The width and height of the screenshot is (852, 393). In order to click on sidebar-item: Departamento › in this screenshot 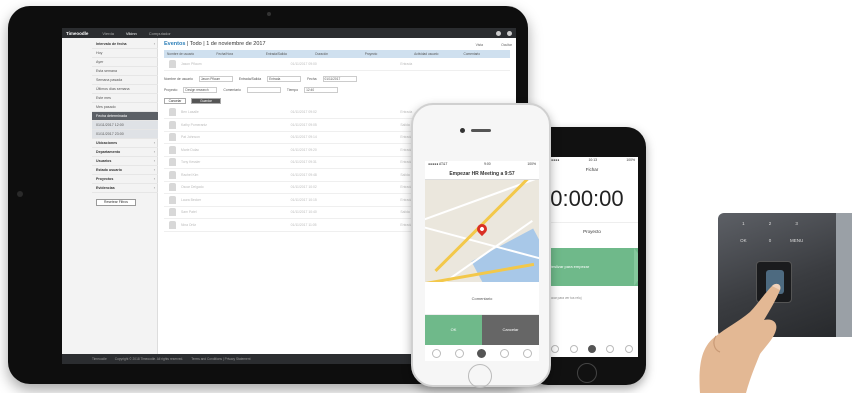, I will do `click(125, 152)`.